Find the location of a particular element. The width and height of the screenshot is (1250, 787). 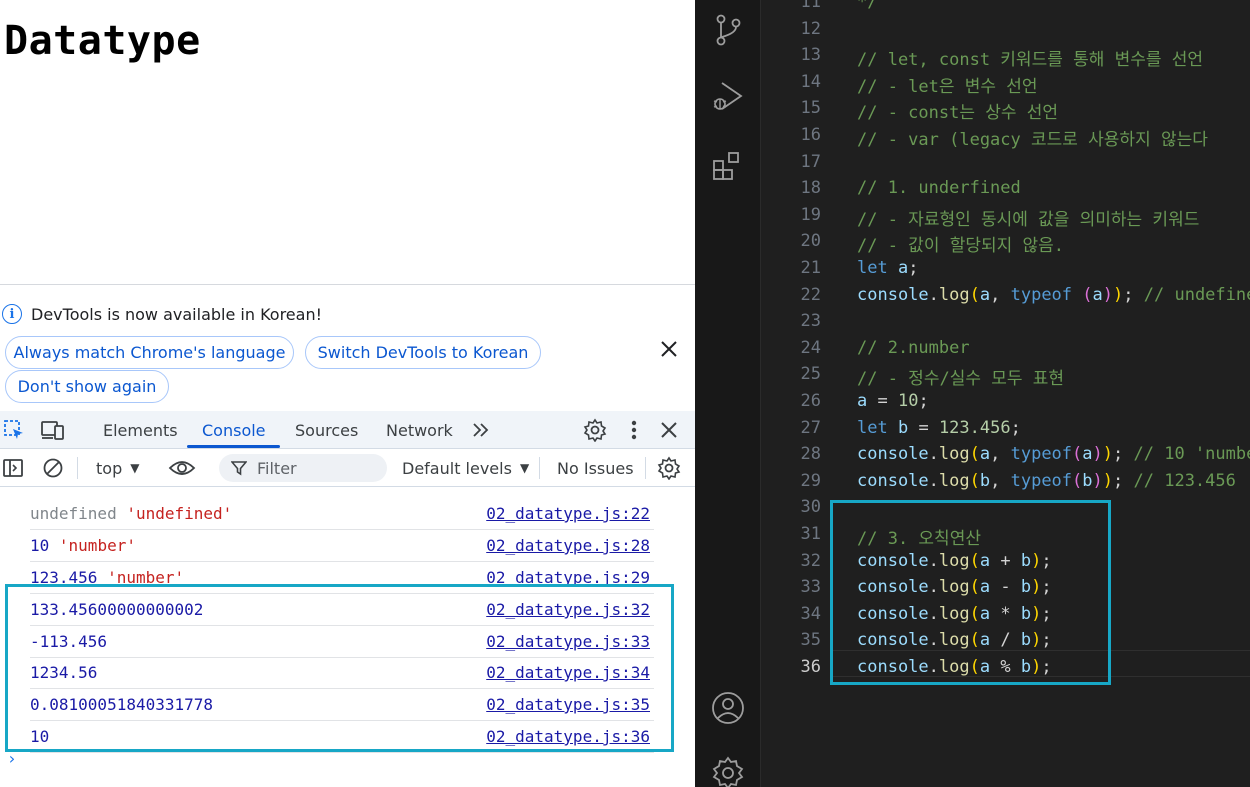

extensions-icon is located at coordinates (728, 166).